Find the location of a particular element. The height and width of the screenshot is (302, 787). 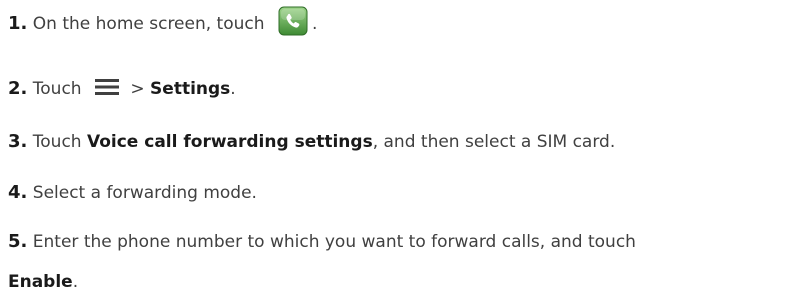

phone-app-icon is located at coordinates (293, 21).